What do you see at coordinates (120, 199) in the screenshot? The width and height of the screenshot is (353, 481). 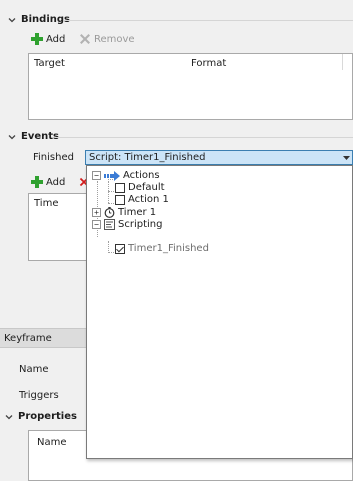 I see `action-1-checkbox` at bounding box center [120, 199].